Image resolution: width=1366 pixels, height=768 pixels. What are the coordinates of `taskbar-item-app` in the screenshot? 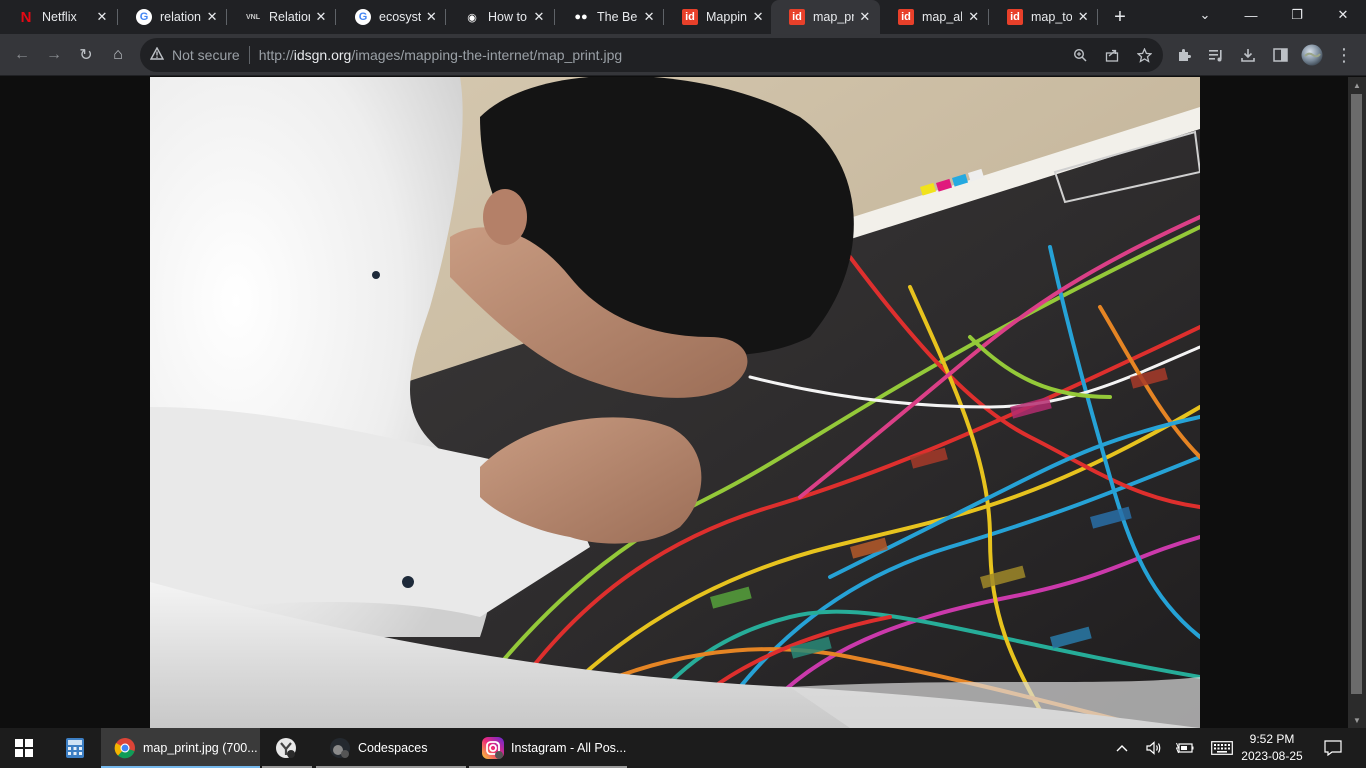 It's located at (287, 748).